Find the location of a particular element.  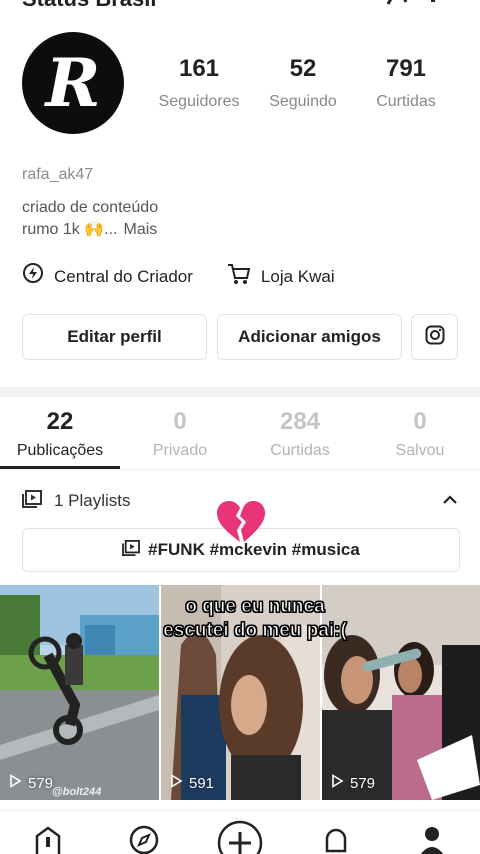

video-3-play-count: 579 is located at coordinates (352, 783).